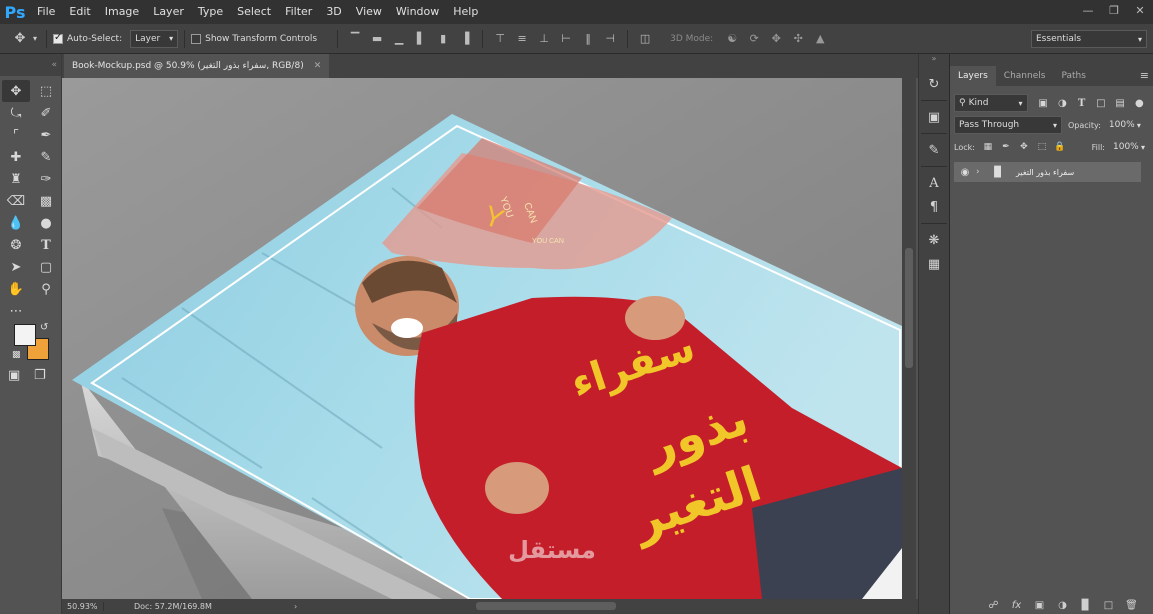  I want to click on drag-3d-icon: ✥, so click(776, 38).